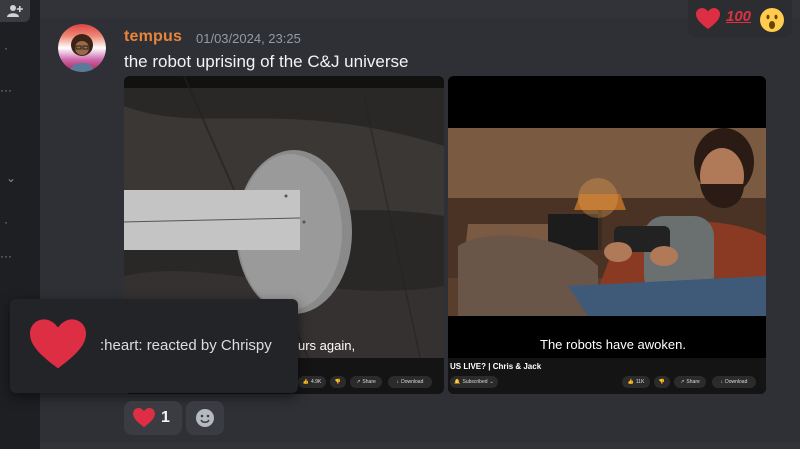 This screenshot has width=800, height=449. I want to click on reaction-tooltip: :heart: reacted by Chrispy, so click(154, 346).